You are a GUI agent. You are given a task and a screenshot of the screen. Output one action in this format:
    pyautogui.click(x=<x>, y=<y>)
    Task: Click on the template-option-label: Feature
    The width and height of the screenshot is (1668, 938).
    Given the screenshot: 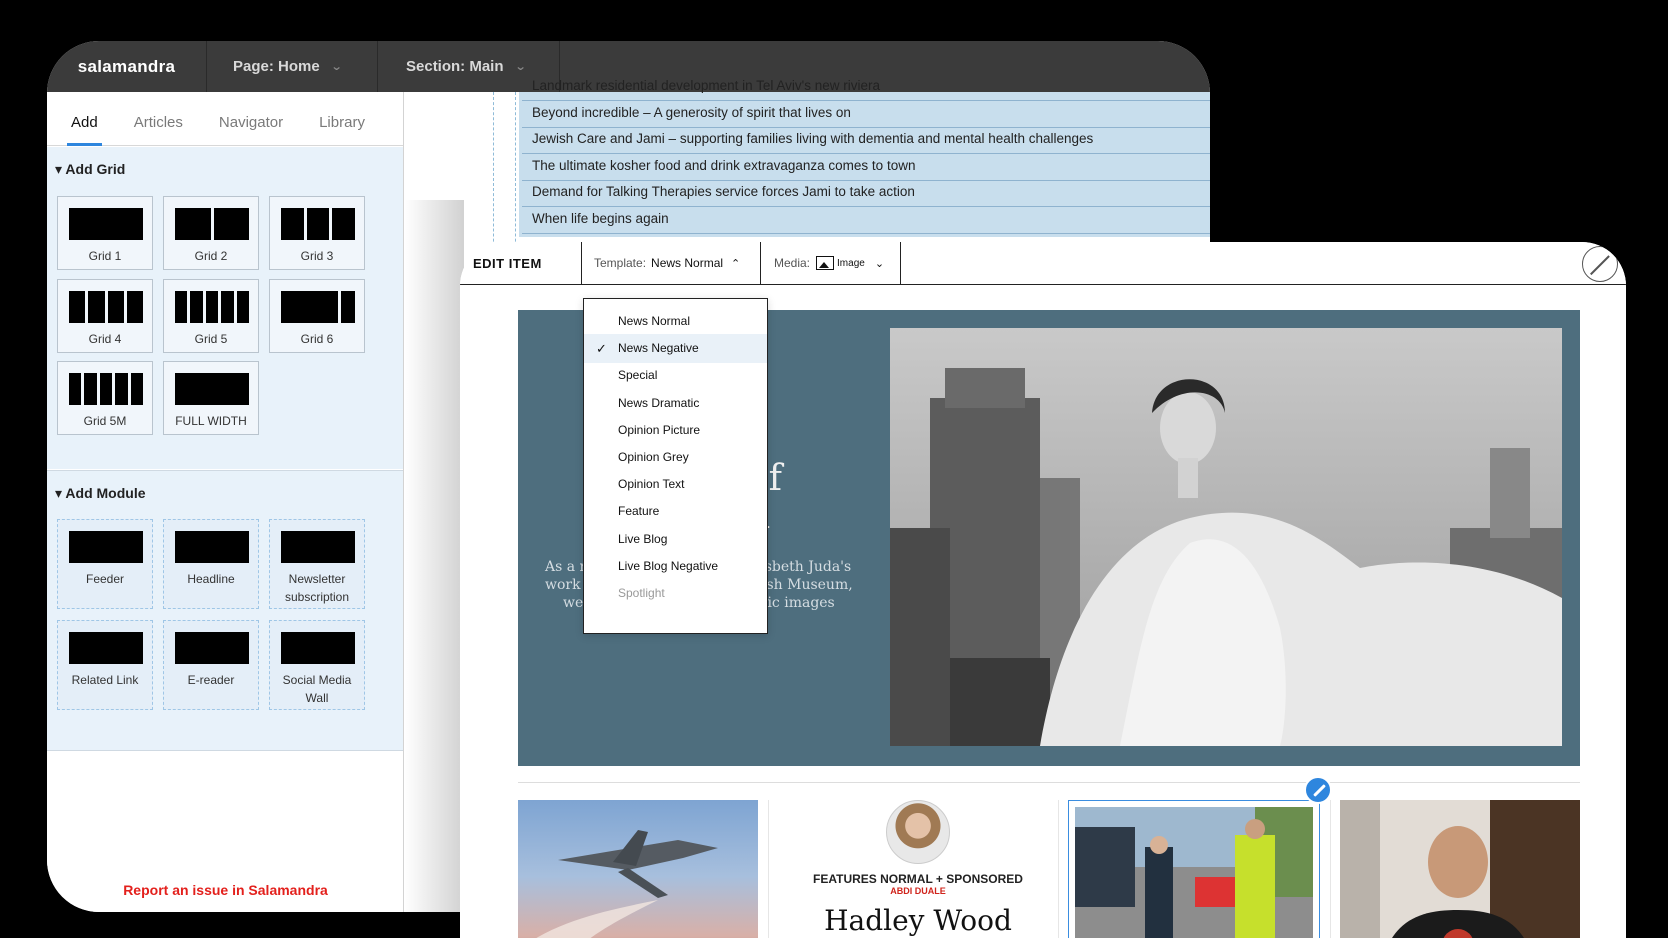 What is the action you would take?
    pyautogui.click(x=639, y=511)
    